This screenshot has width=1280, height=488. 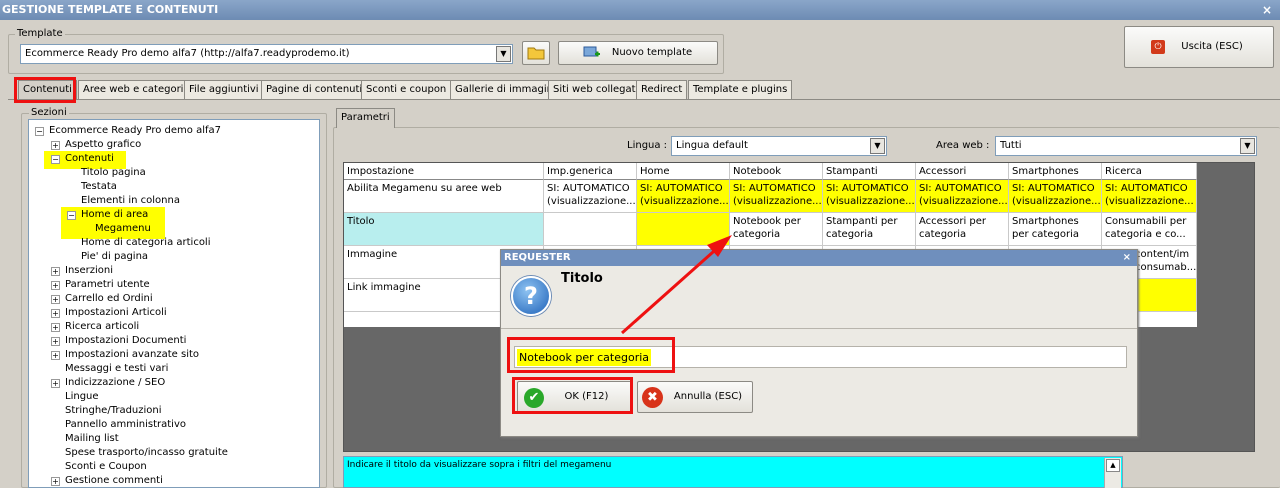 What do you see at coordinates (638, 53) in the screenshot?
I see `new-template-button: Nuovo template` at bounding box center [638, 53].